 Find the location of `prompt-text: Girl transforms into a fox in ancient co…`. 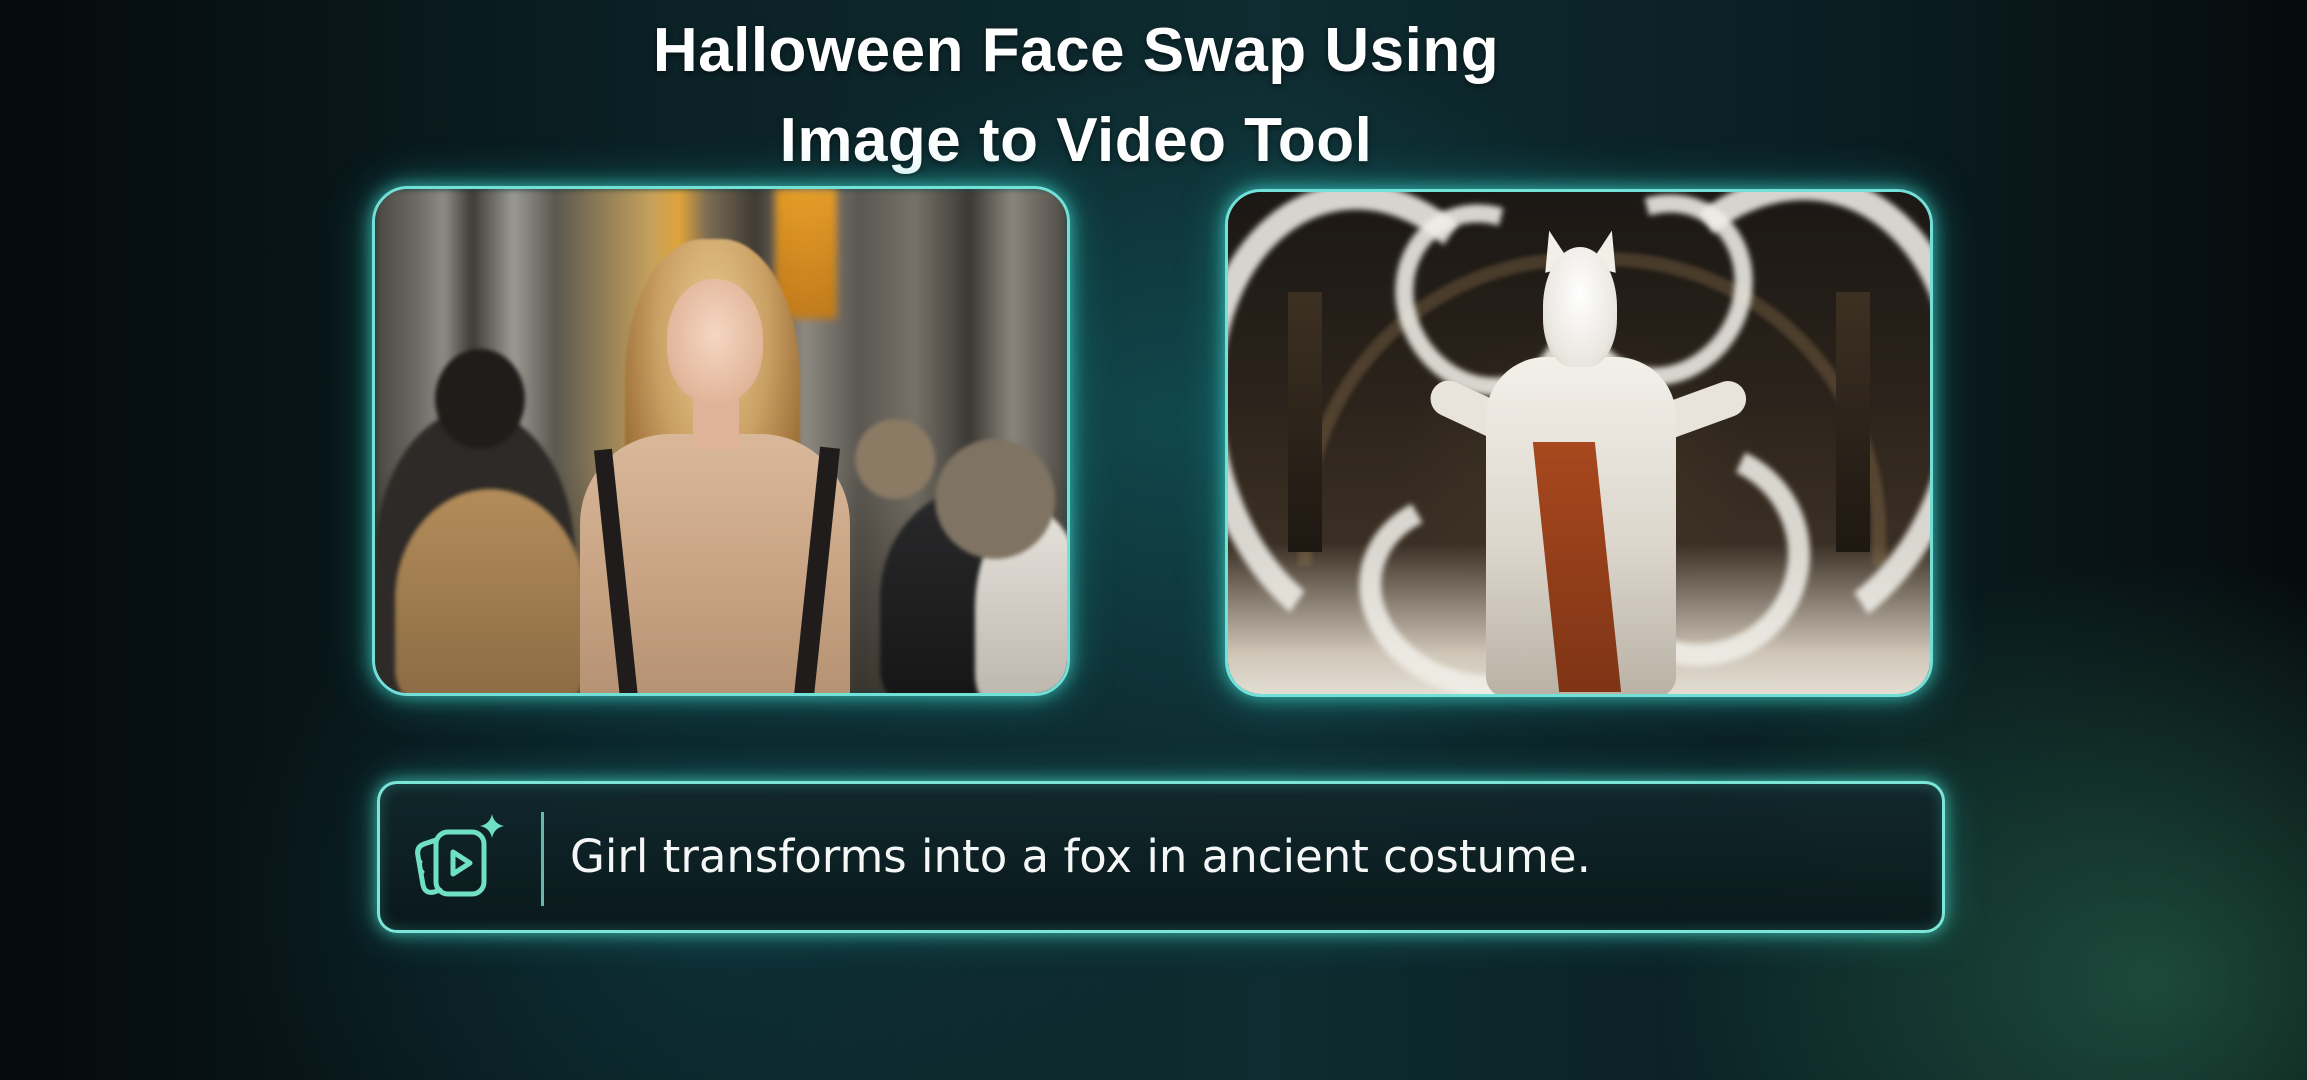

prompt-text: Girl transforms into a fox in ancient co… is located at coordinates (1080, 857).